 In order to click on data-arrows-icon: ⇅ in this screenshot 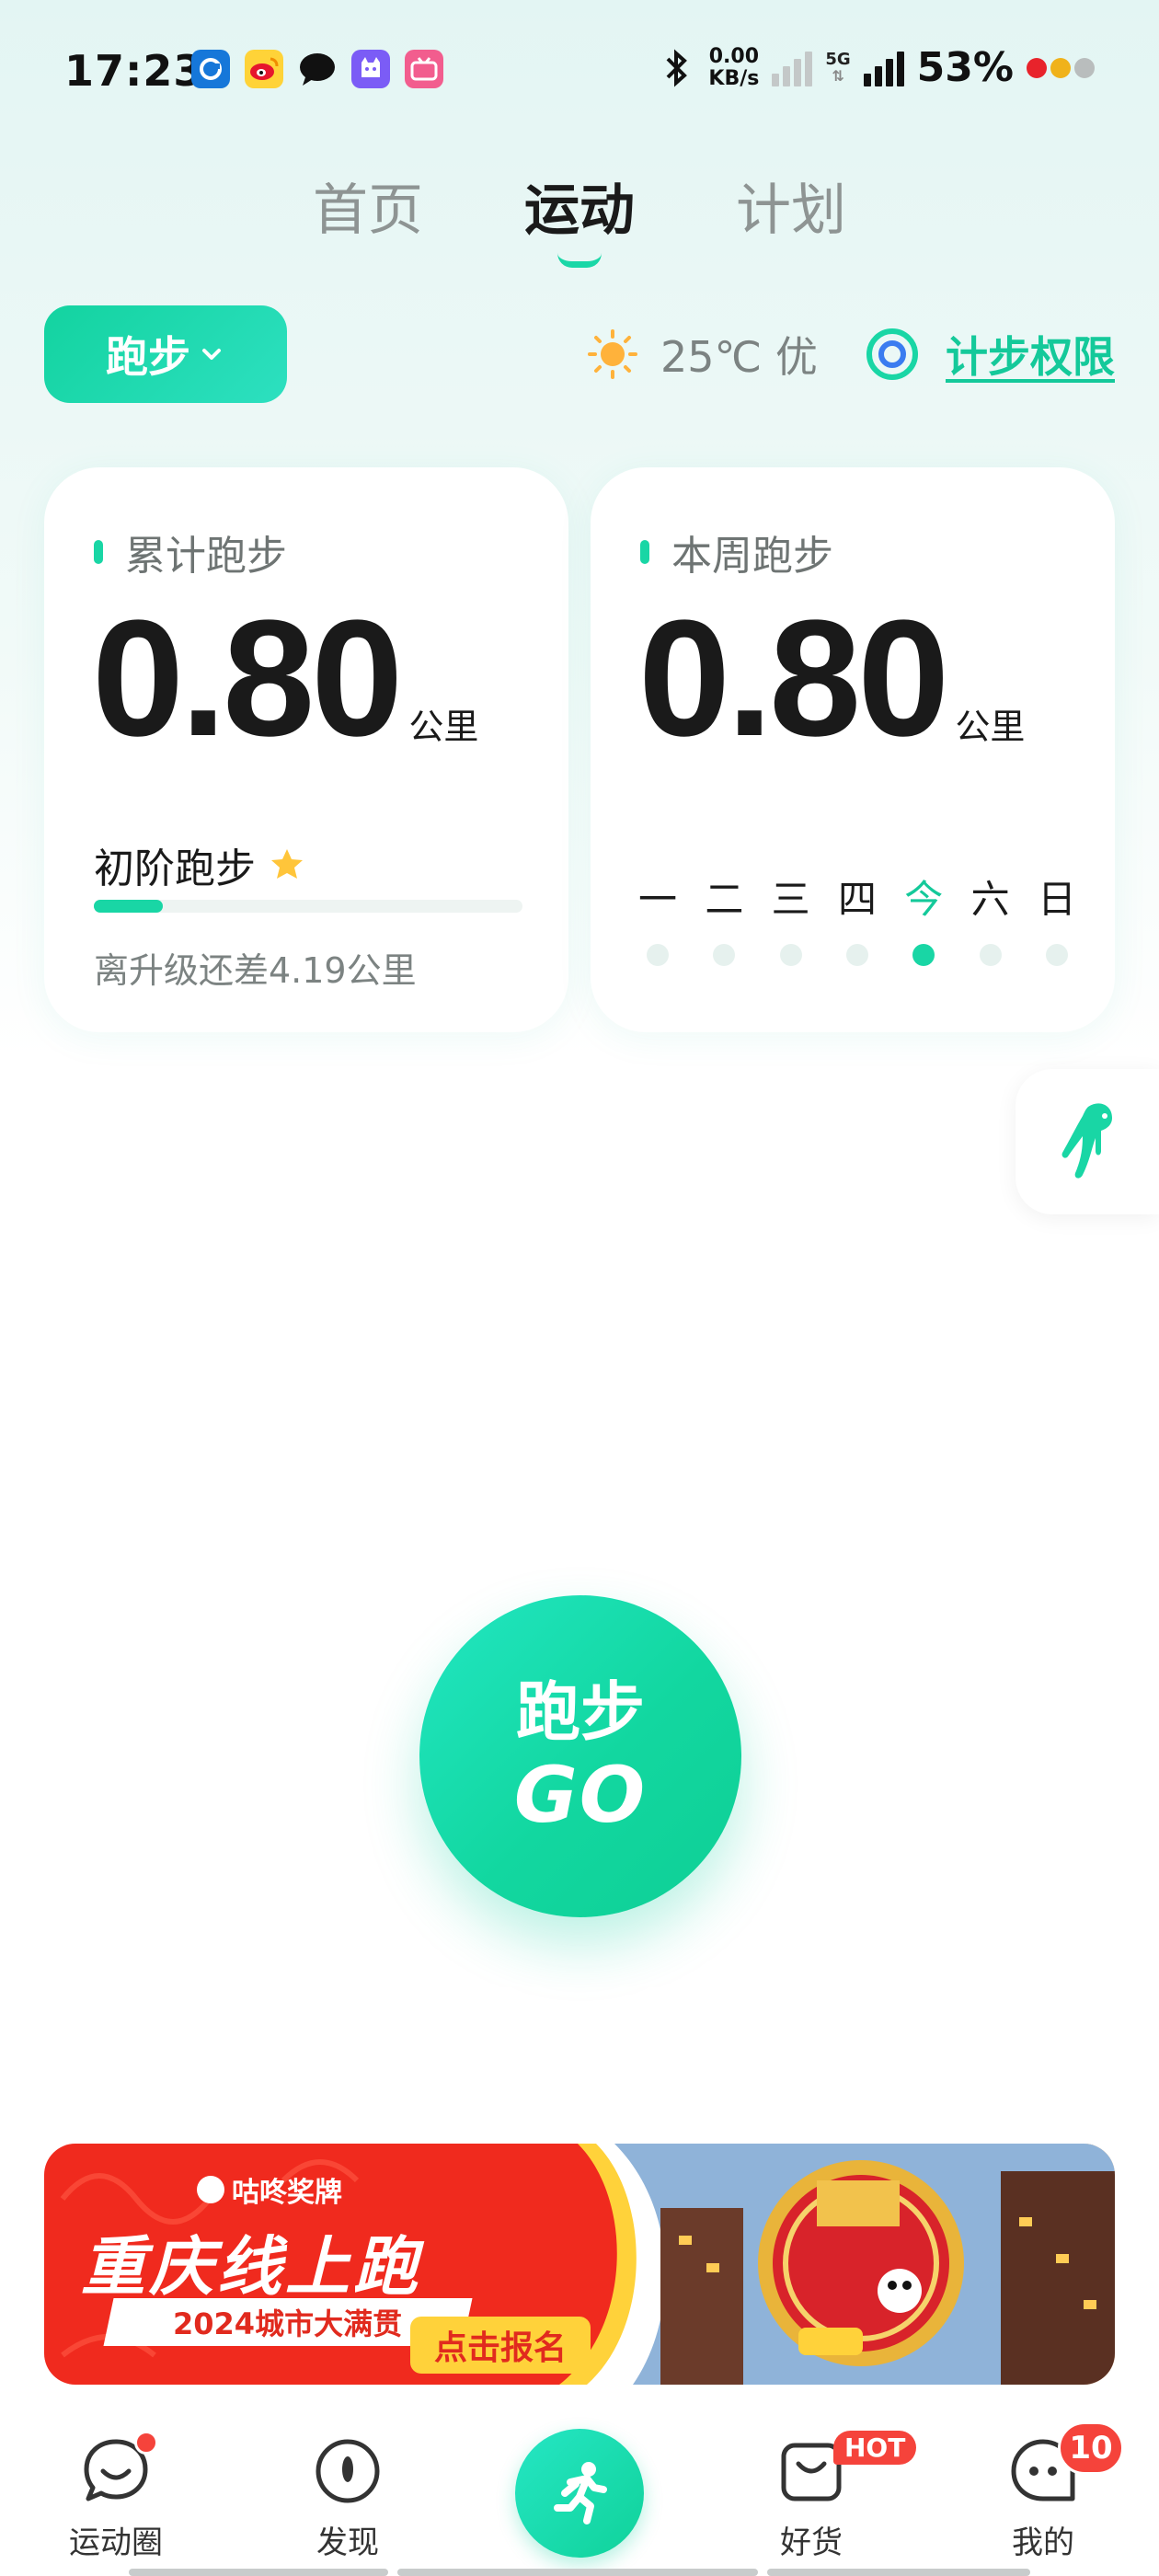, I will do `click(838, 75)`.